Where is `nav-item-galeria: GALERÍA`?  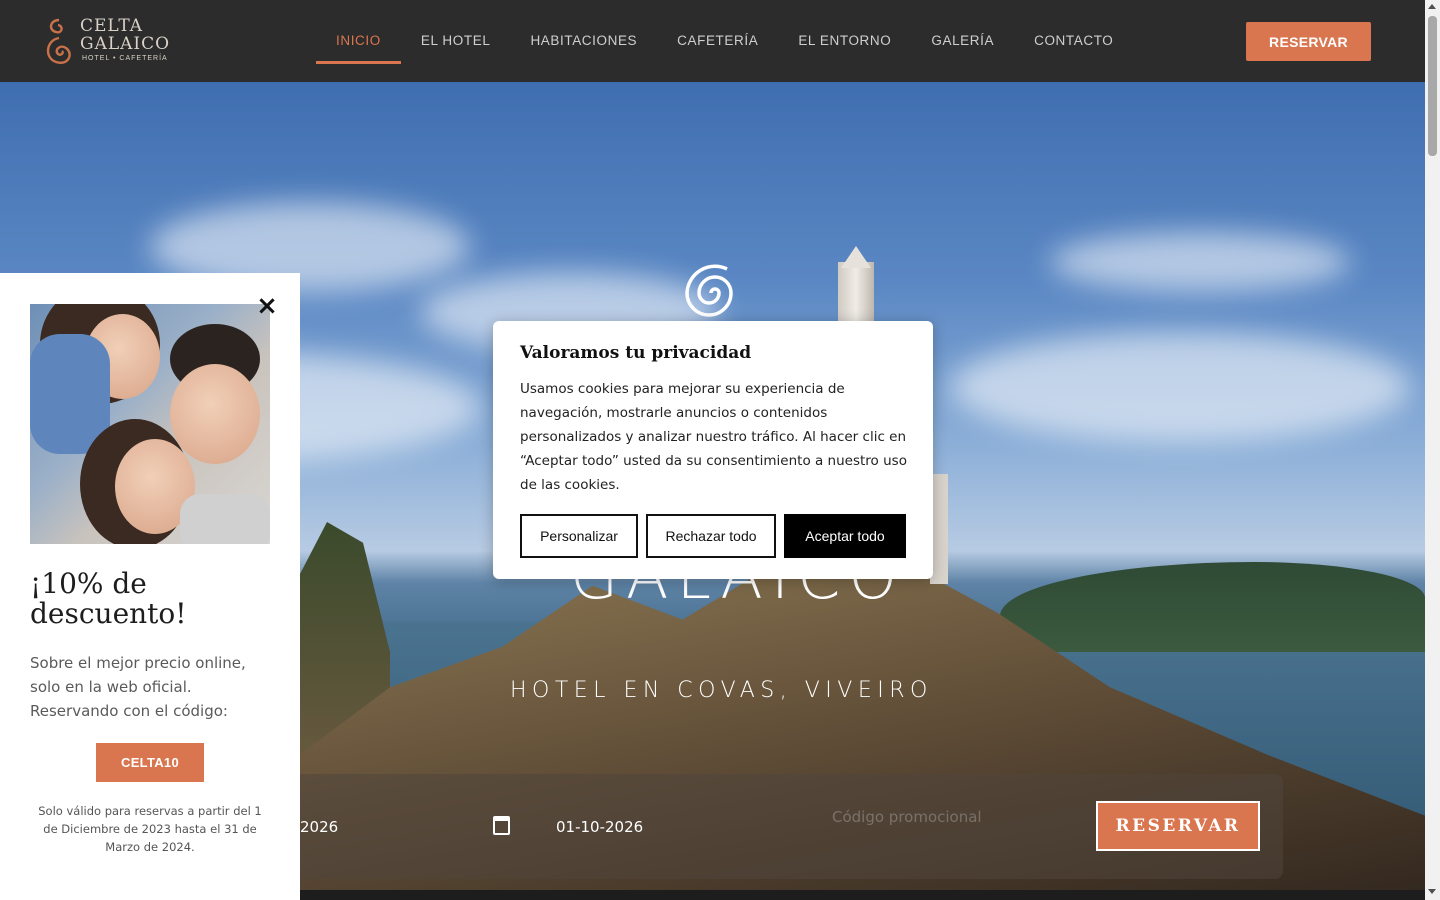
nav-item-galeria: GALERÍA is located at coordinates (962, 41).